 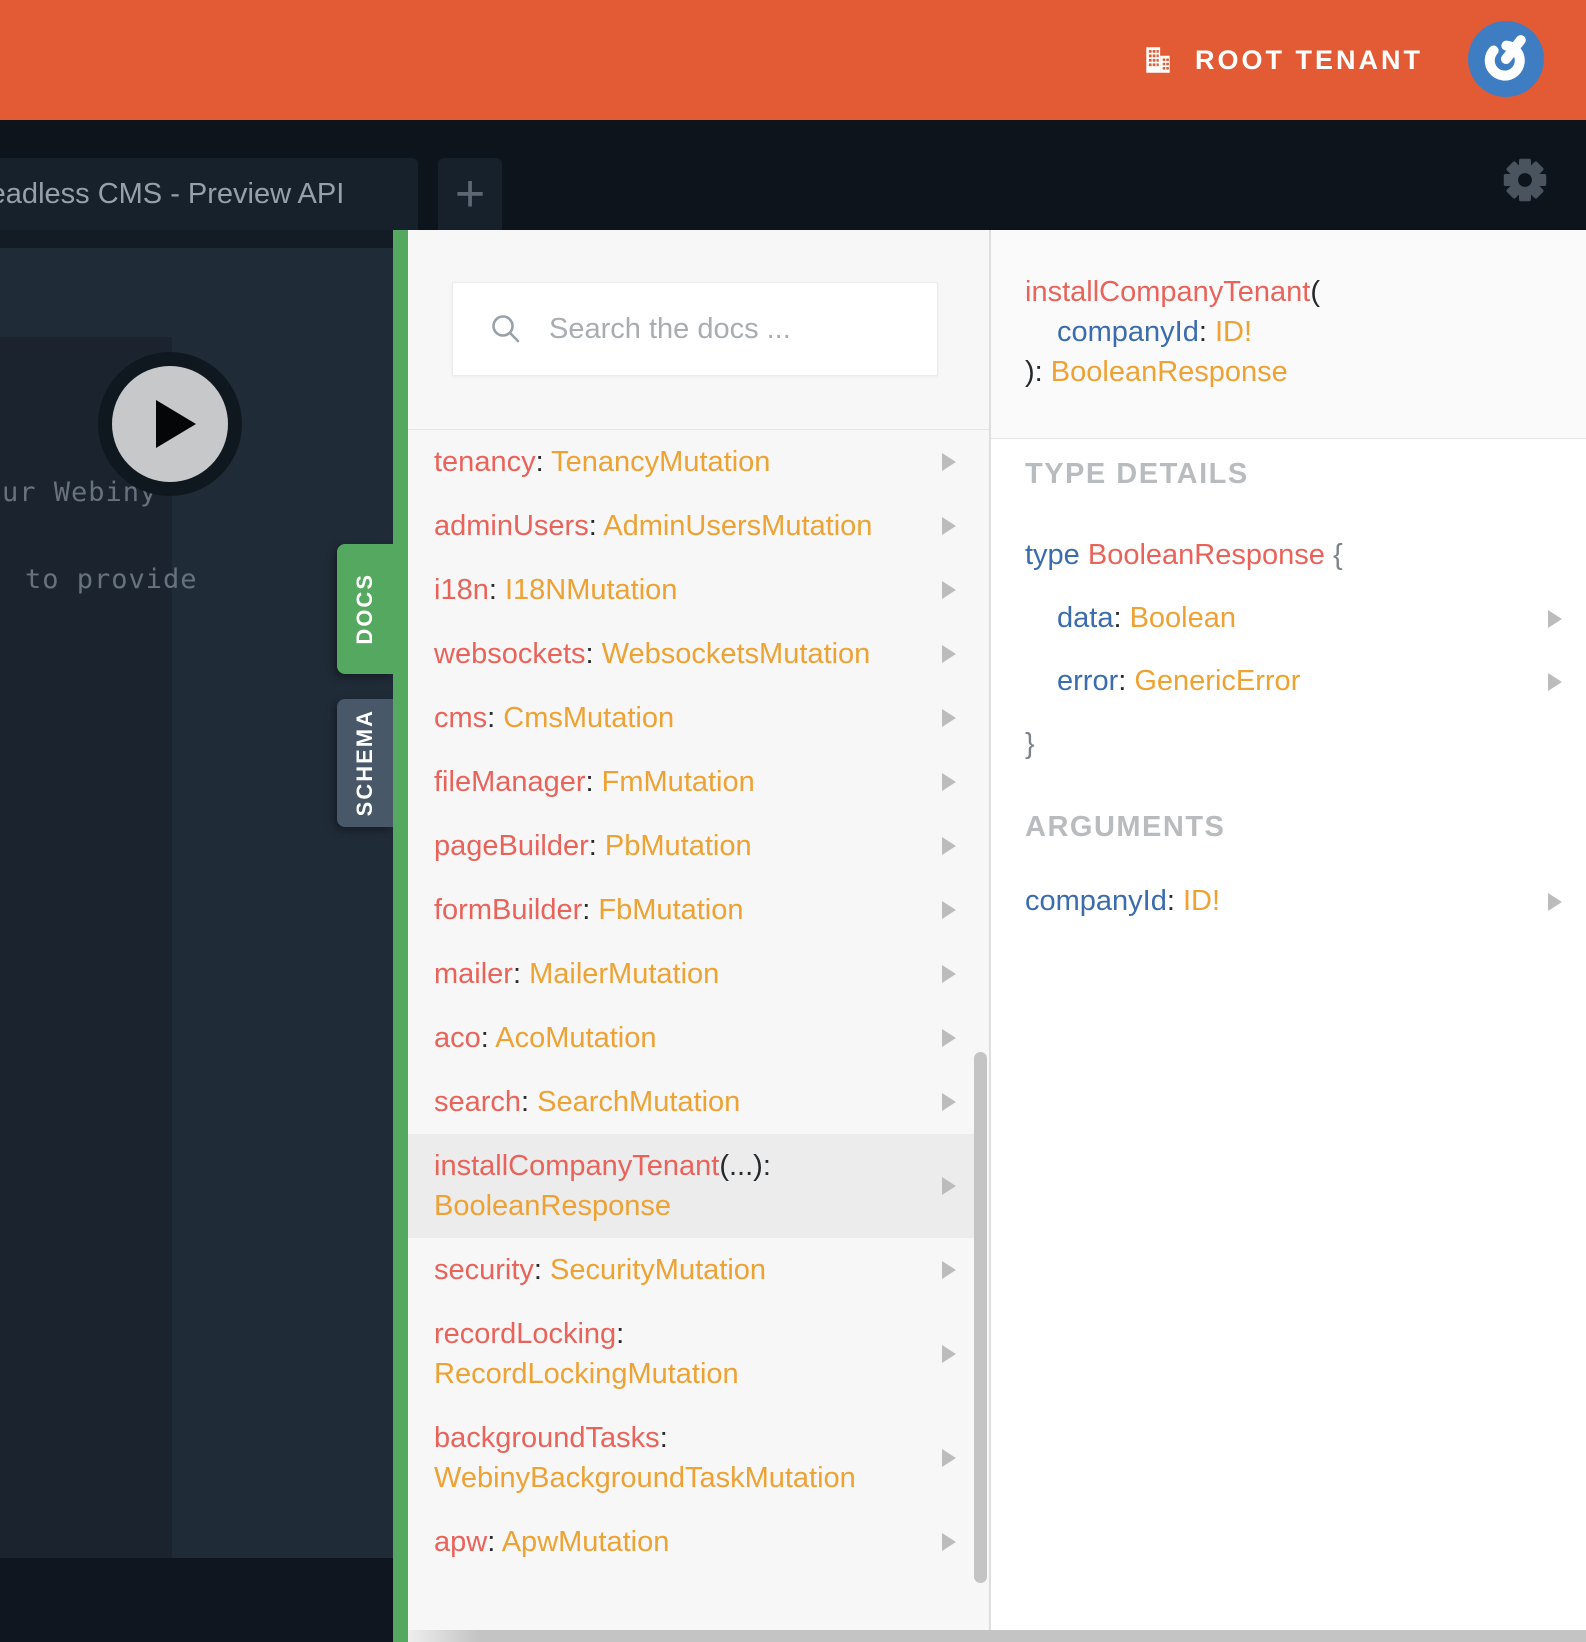 What do you see at coordinates (1155, 332) in the screenshot?
I see `signature-arg-line: companyId: ID!` at bounding box center [1155, 332].